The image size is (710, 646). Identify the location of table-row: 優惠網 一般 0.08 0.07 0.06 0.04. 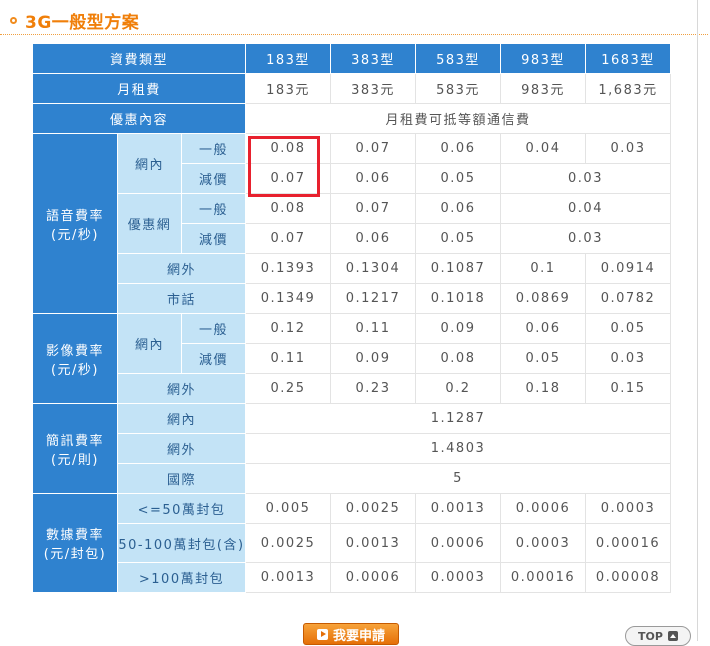
(352, 223).